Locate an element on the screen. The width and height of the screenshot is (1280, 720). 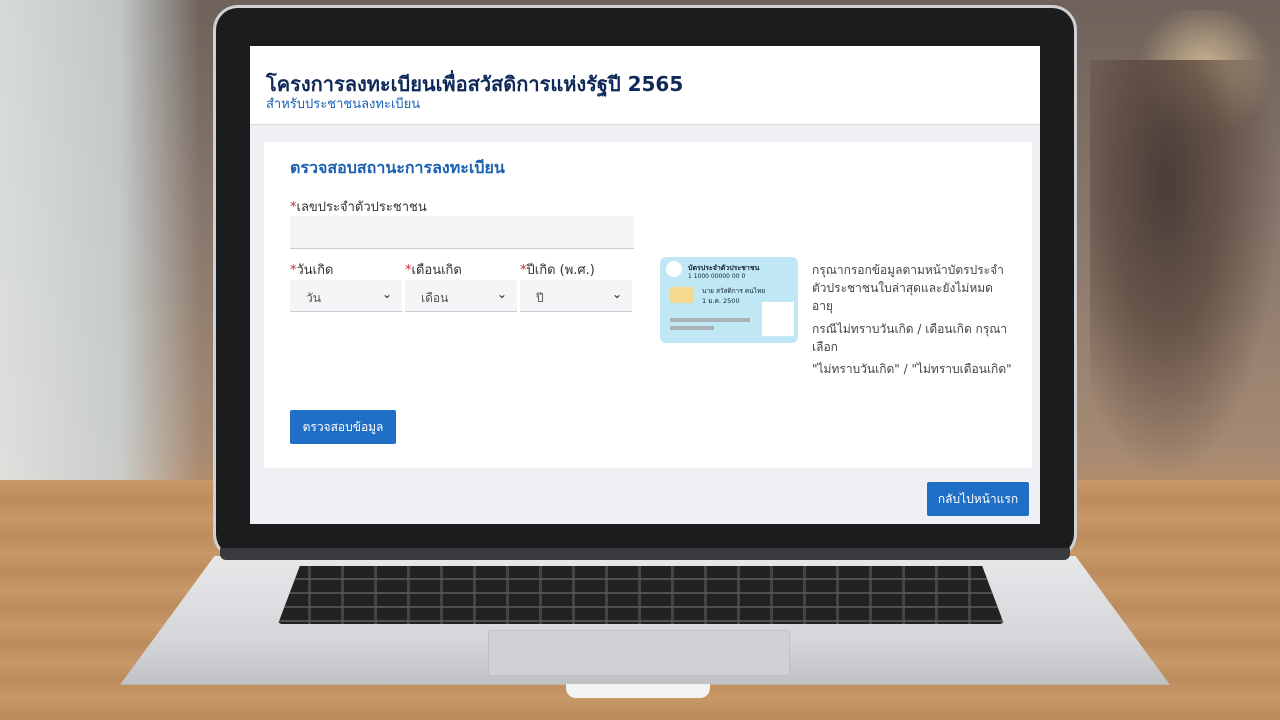
hint-text-3: "ไม่ทราบวันเกิด" / "ไม่ทราบเดือนเกิด" is located at coordinates (912, 369).